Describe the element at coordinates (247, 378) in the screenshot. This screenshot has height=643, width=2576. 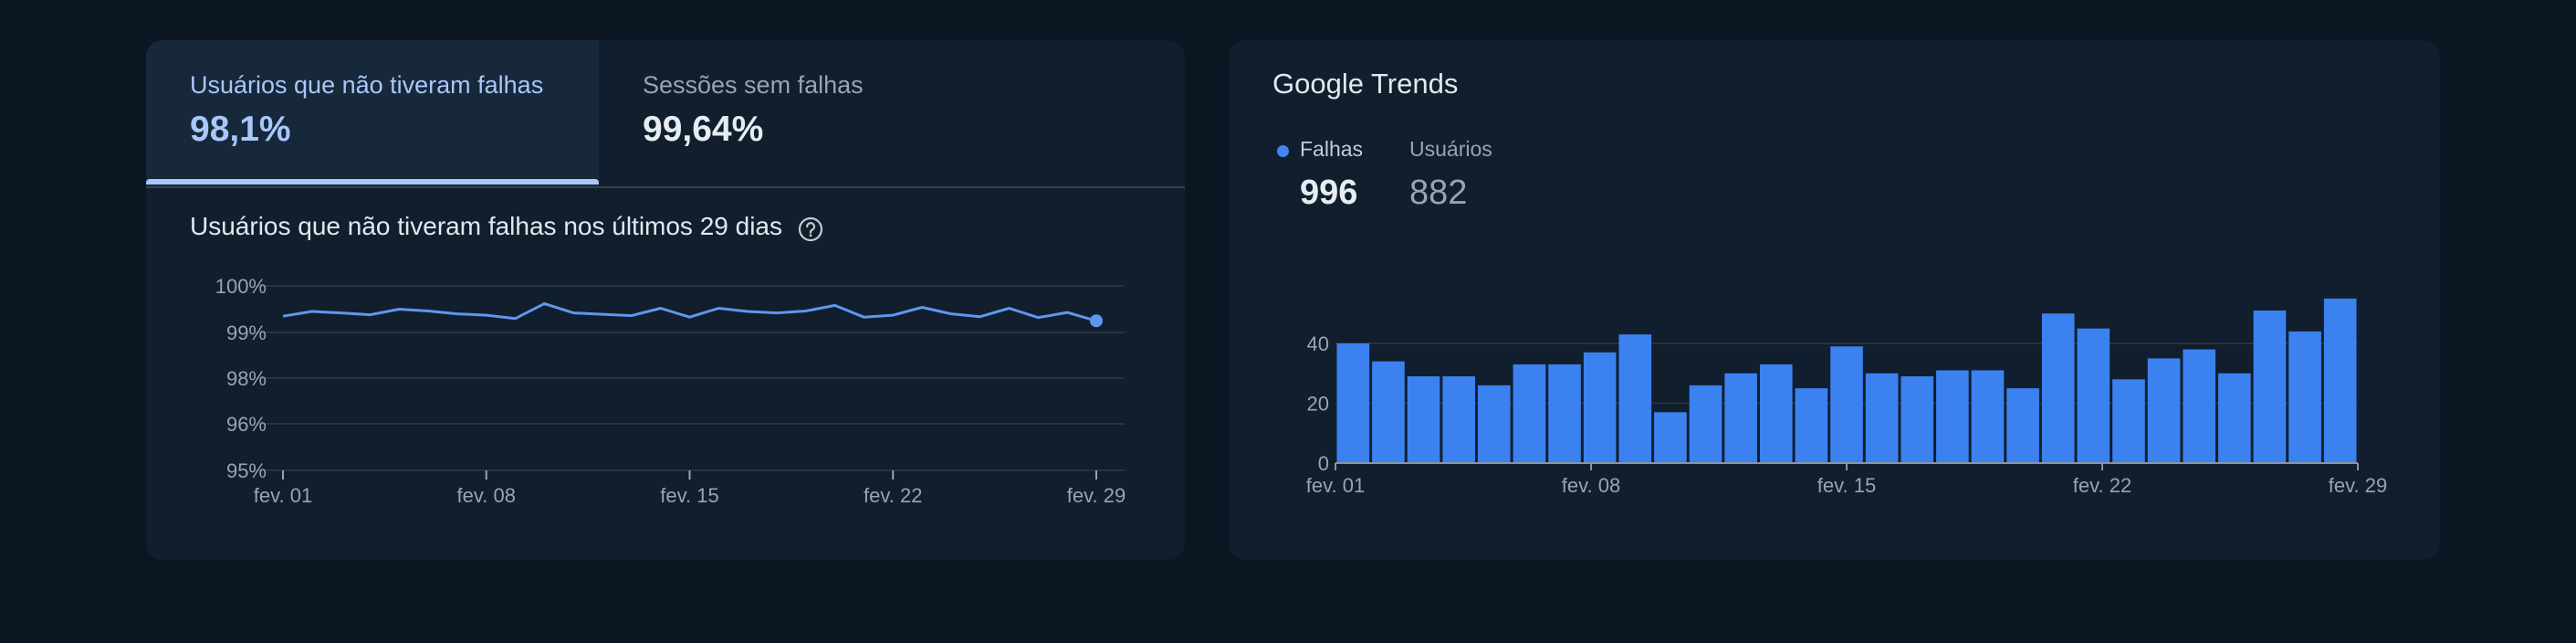
I see `y-tick-label: 98%` at that location.